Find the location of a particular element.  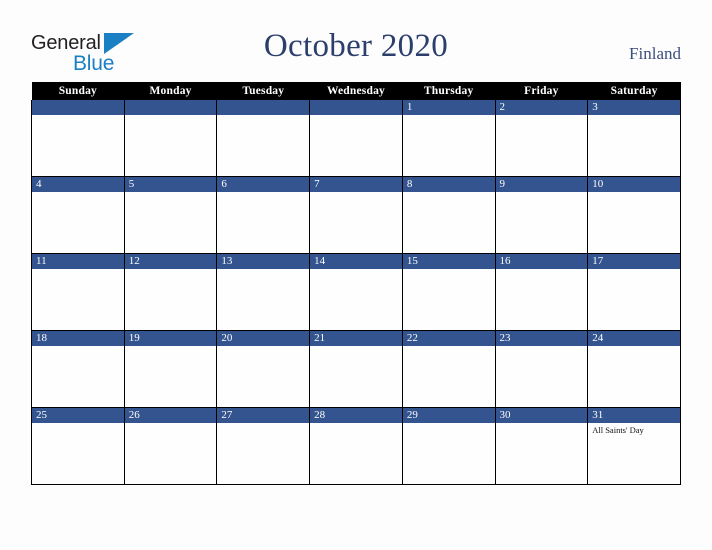

day-number: 1 is located at coordinates (448, 107).